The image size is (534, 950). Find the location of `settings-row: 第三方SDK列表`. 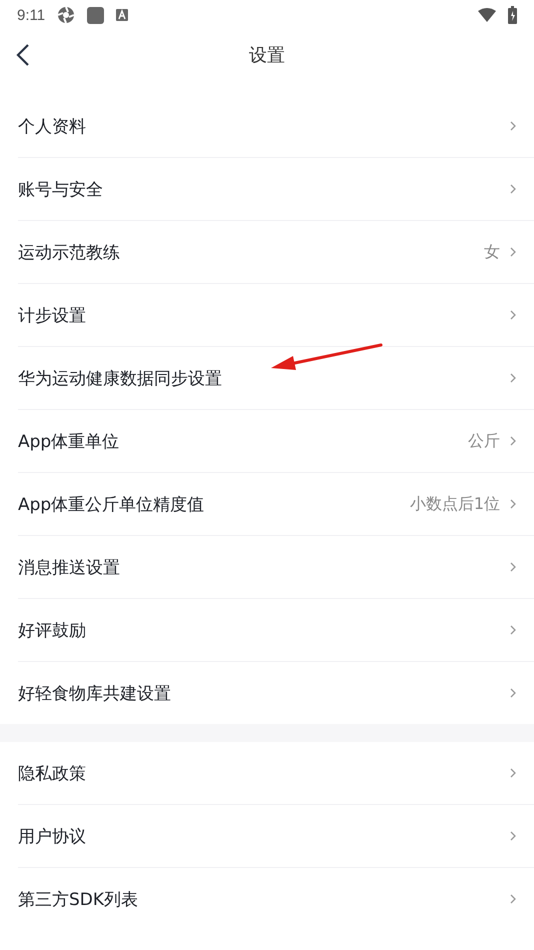

settings-row: 第三方SDK列表 is located at coordinates (276, 899).